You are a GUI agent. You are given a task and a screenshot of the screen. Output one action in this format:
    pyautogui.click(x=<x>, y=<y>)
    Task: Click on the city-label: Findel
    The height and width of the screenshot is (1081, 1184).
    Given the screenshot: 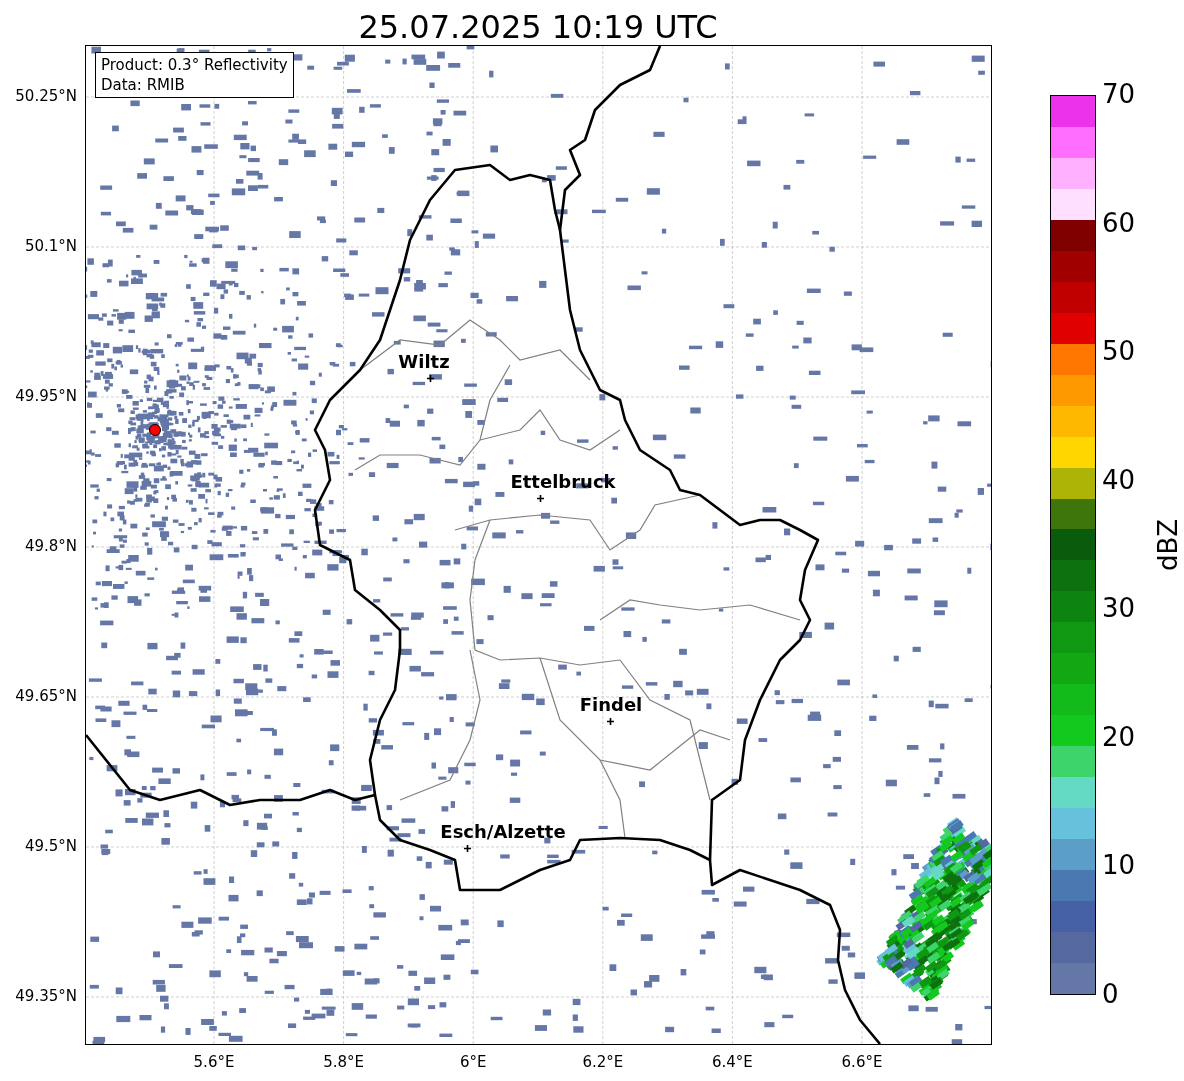 What is the action you would take?
    pyautogui.click(x=611, y=705)
    